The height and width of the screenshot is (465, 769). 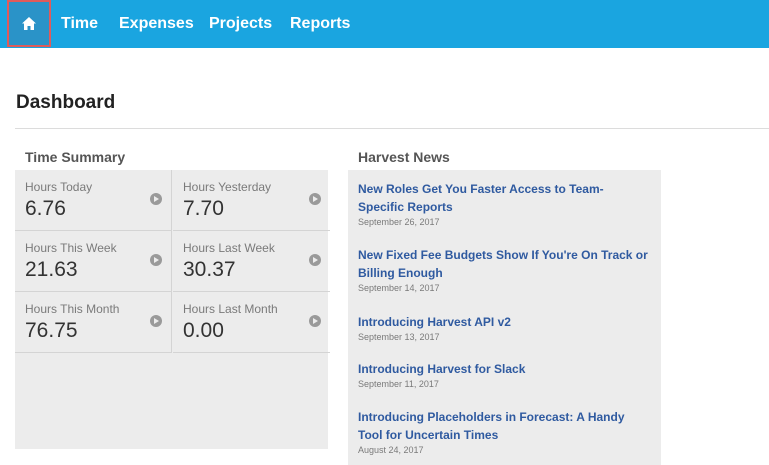 I want to click on time-summary-value: 7.70, so click(x=203, y=208).